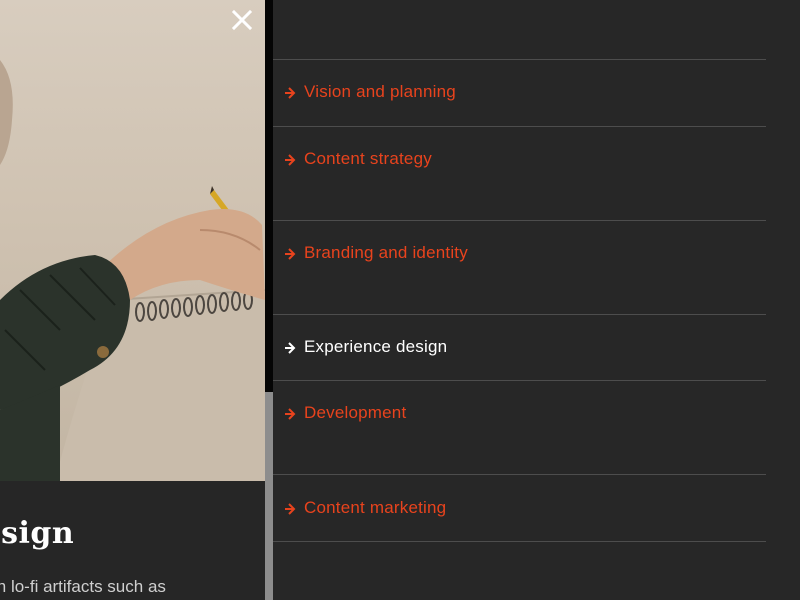 Image resolution: width=800 pixels, height=600 pixels. I want to click on scrollbar-track, so click(269, 496).